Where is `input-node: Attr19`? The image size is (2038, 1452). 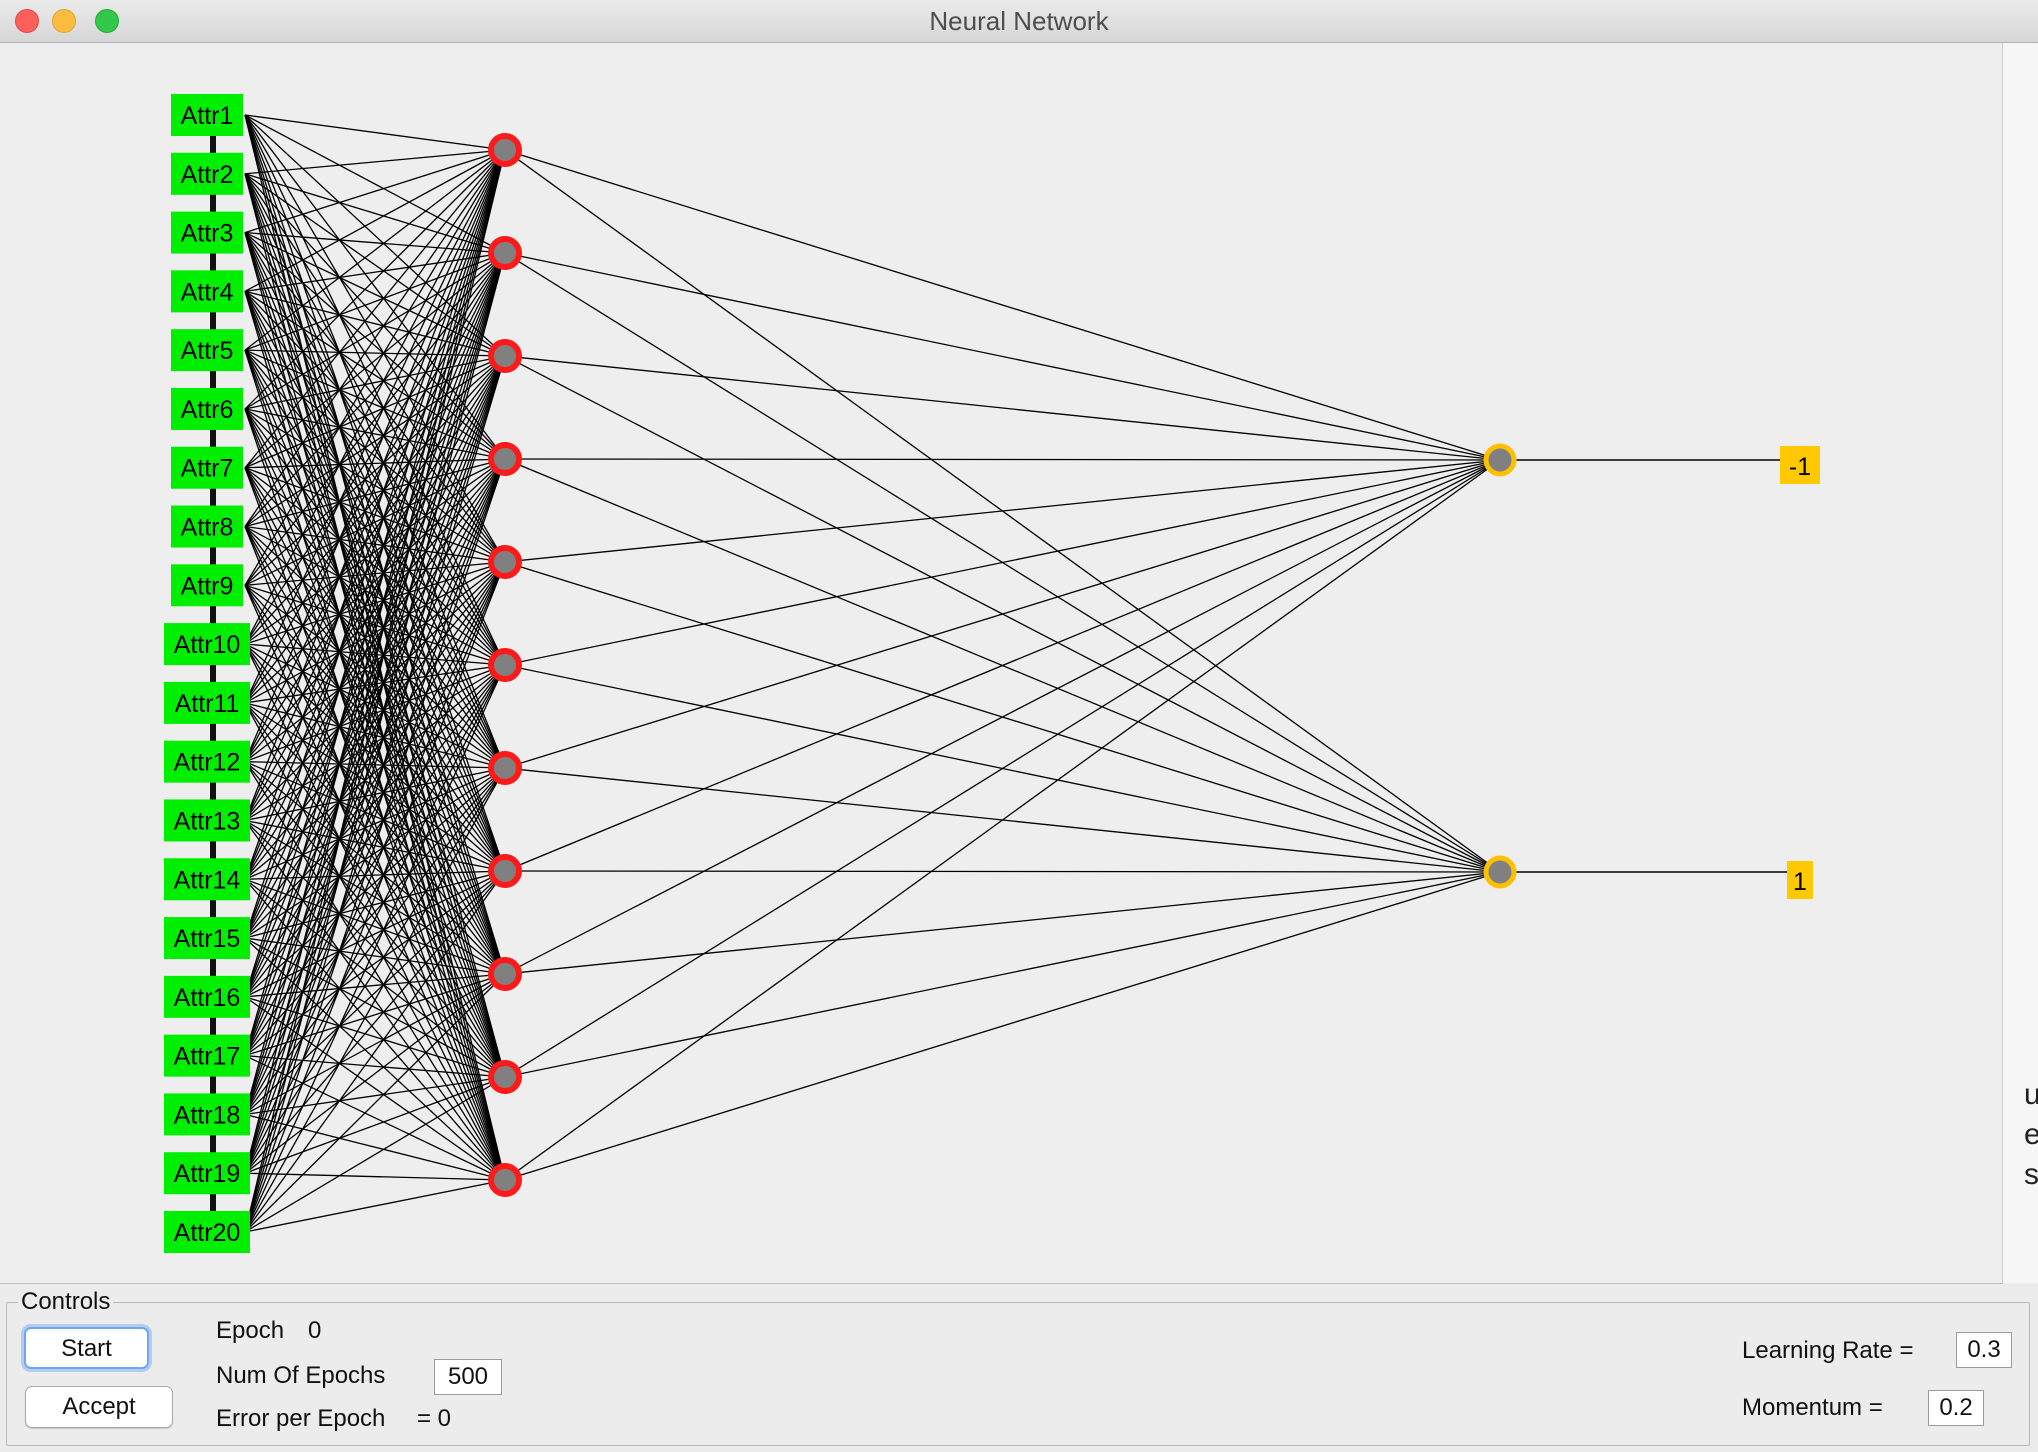 input-node: Attr19 is located at coordinates (207, 1173).